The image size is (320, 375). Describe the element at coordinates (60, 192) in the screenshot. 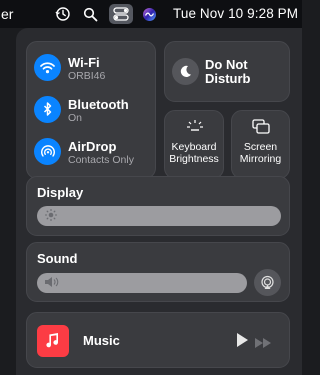

I see `display-label: Display` at that location.